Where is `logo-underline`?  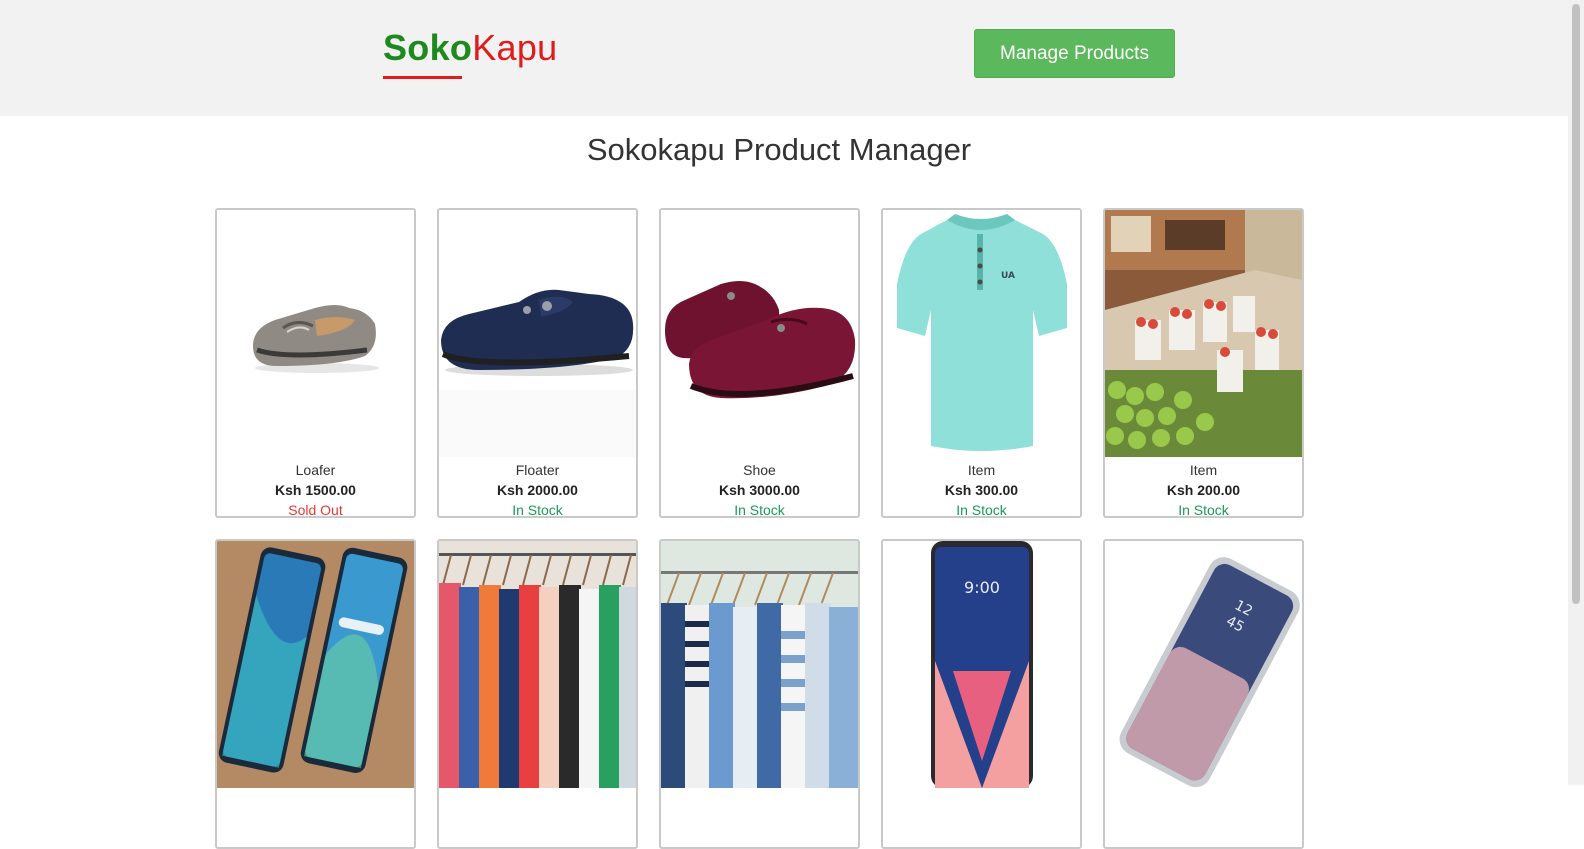 logo-underline is located at coordinates (422, 77).